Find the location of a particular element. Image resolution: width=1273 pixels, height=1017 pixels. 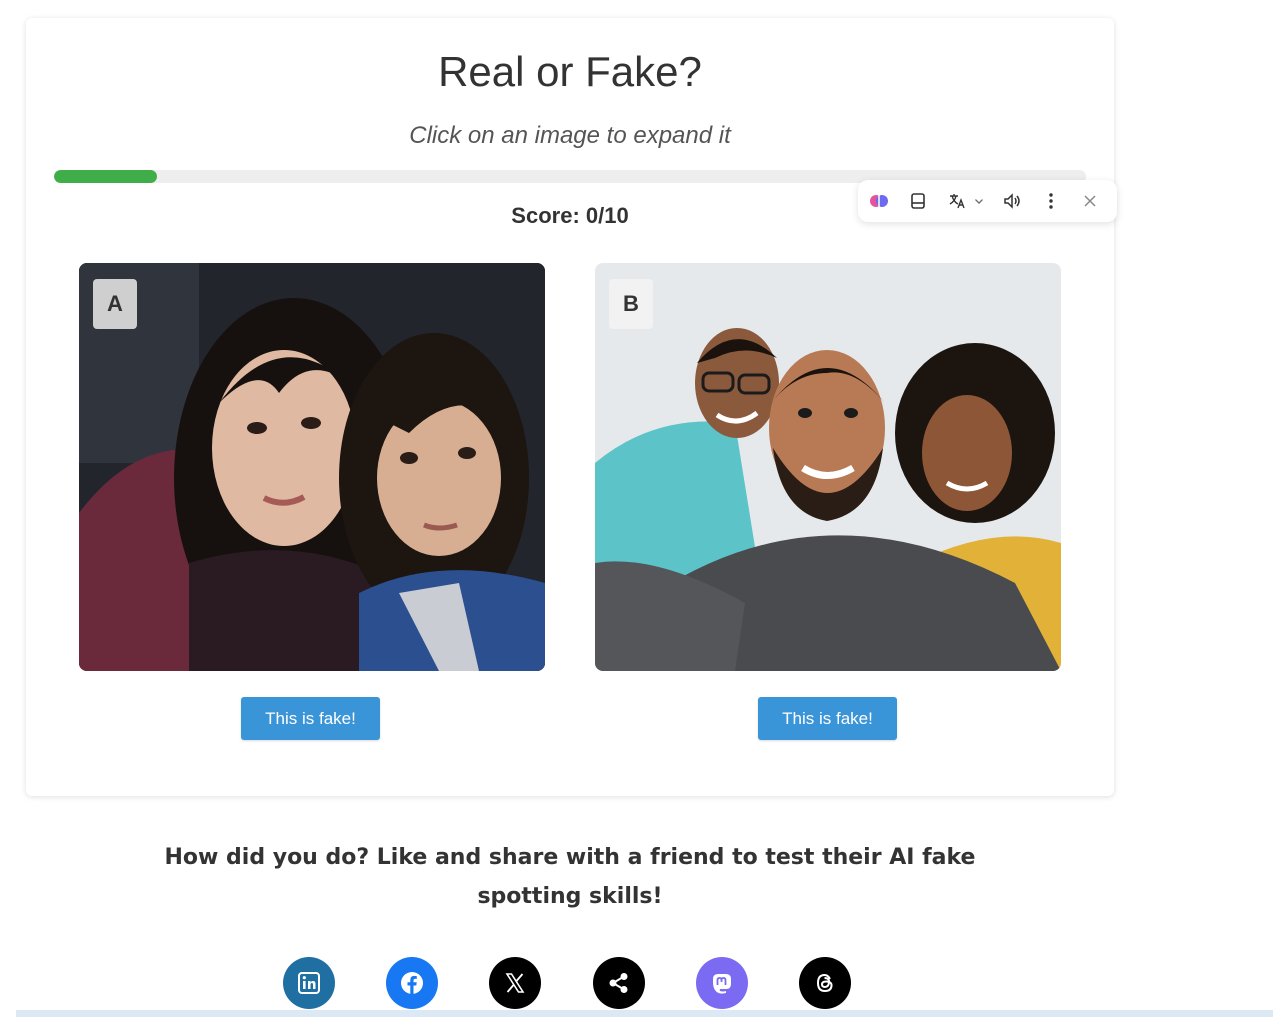

extension-toolbar is located at coordinates (987, 201).